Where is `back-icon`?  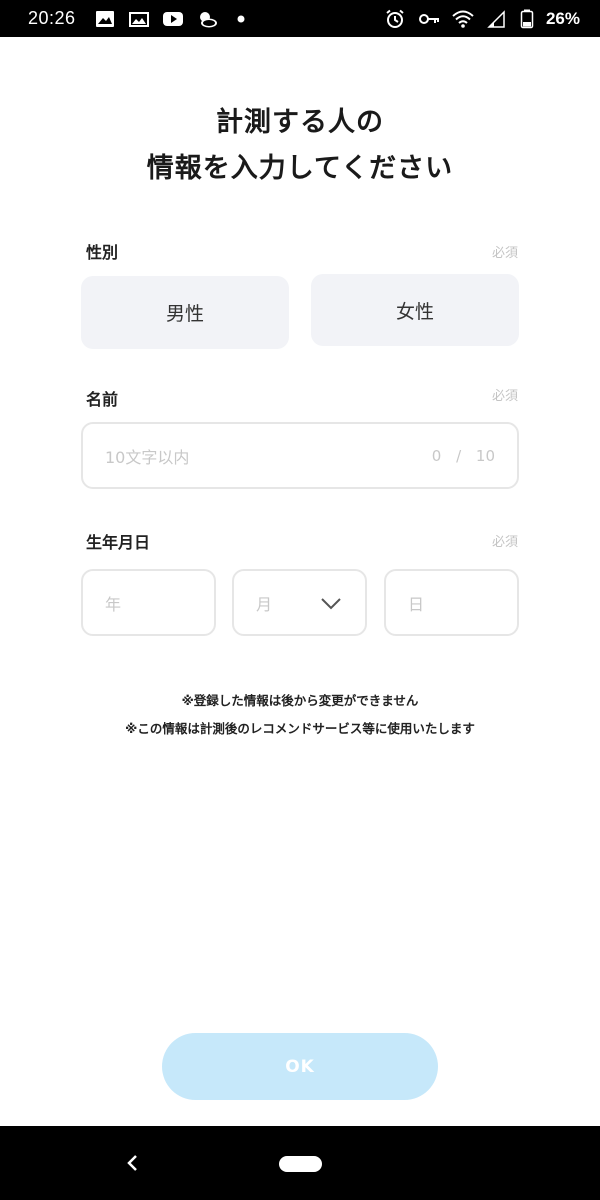 back-icon is located at coordinates (133, 1163).